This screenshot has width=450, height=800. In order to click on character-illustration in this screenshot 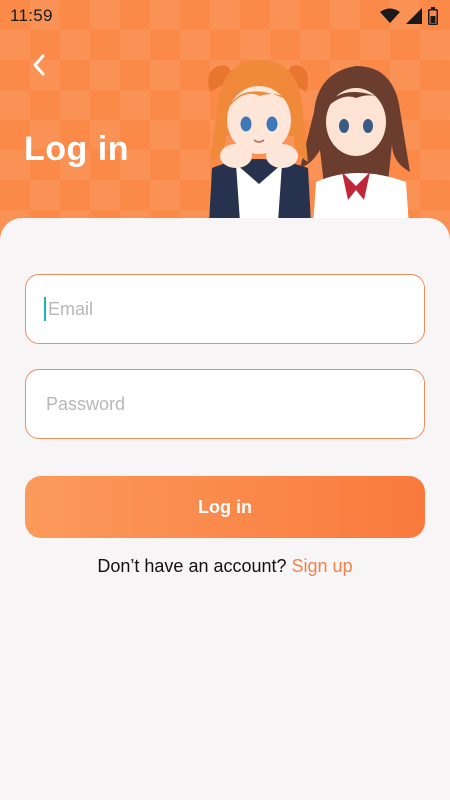, I will do `click(309, 151)`.